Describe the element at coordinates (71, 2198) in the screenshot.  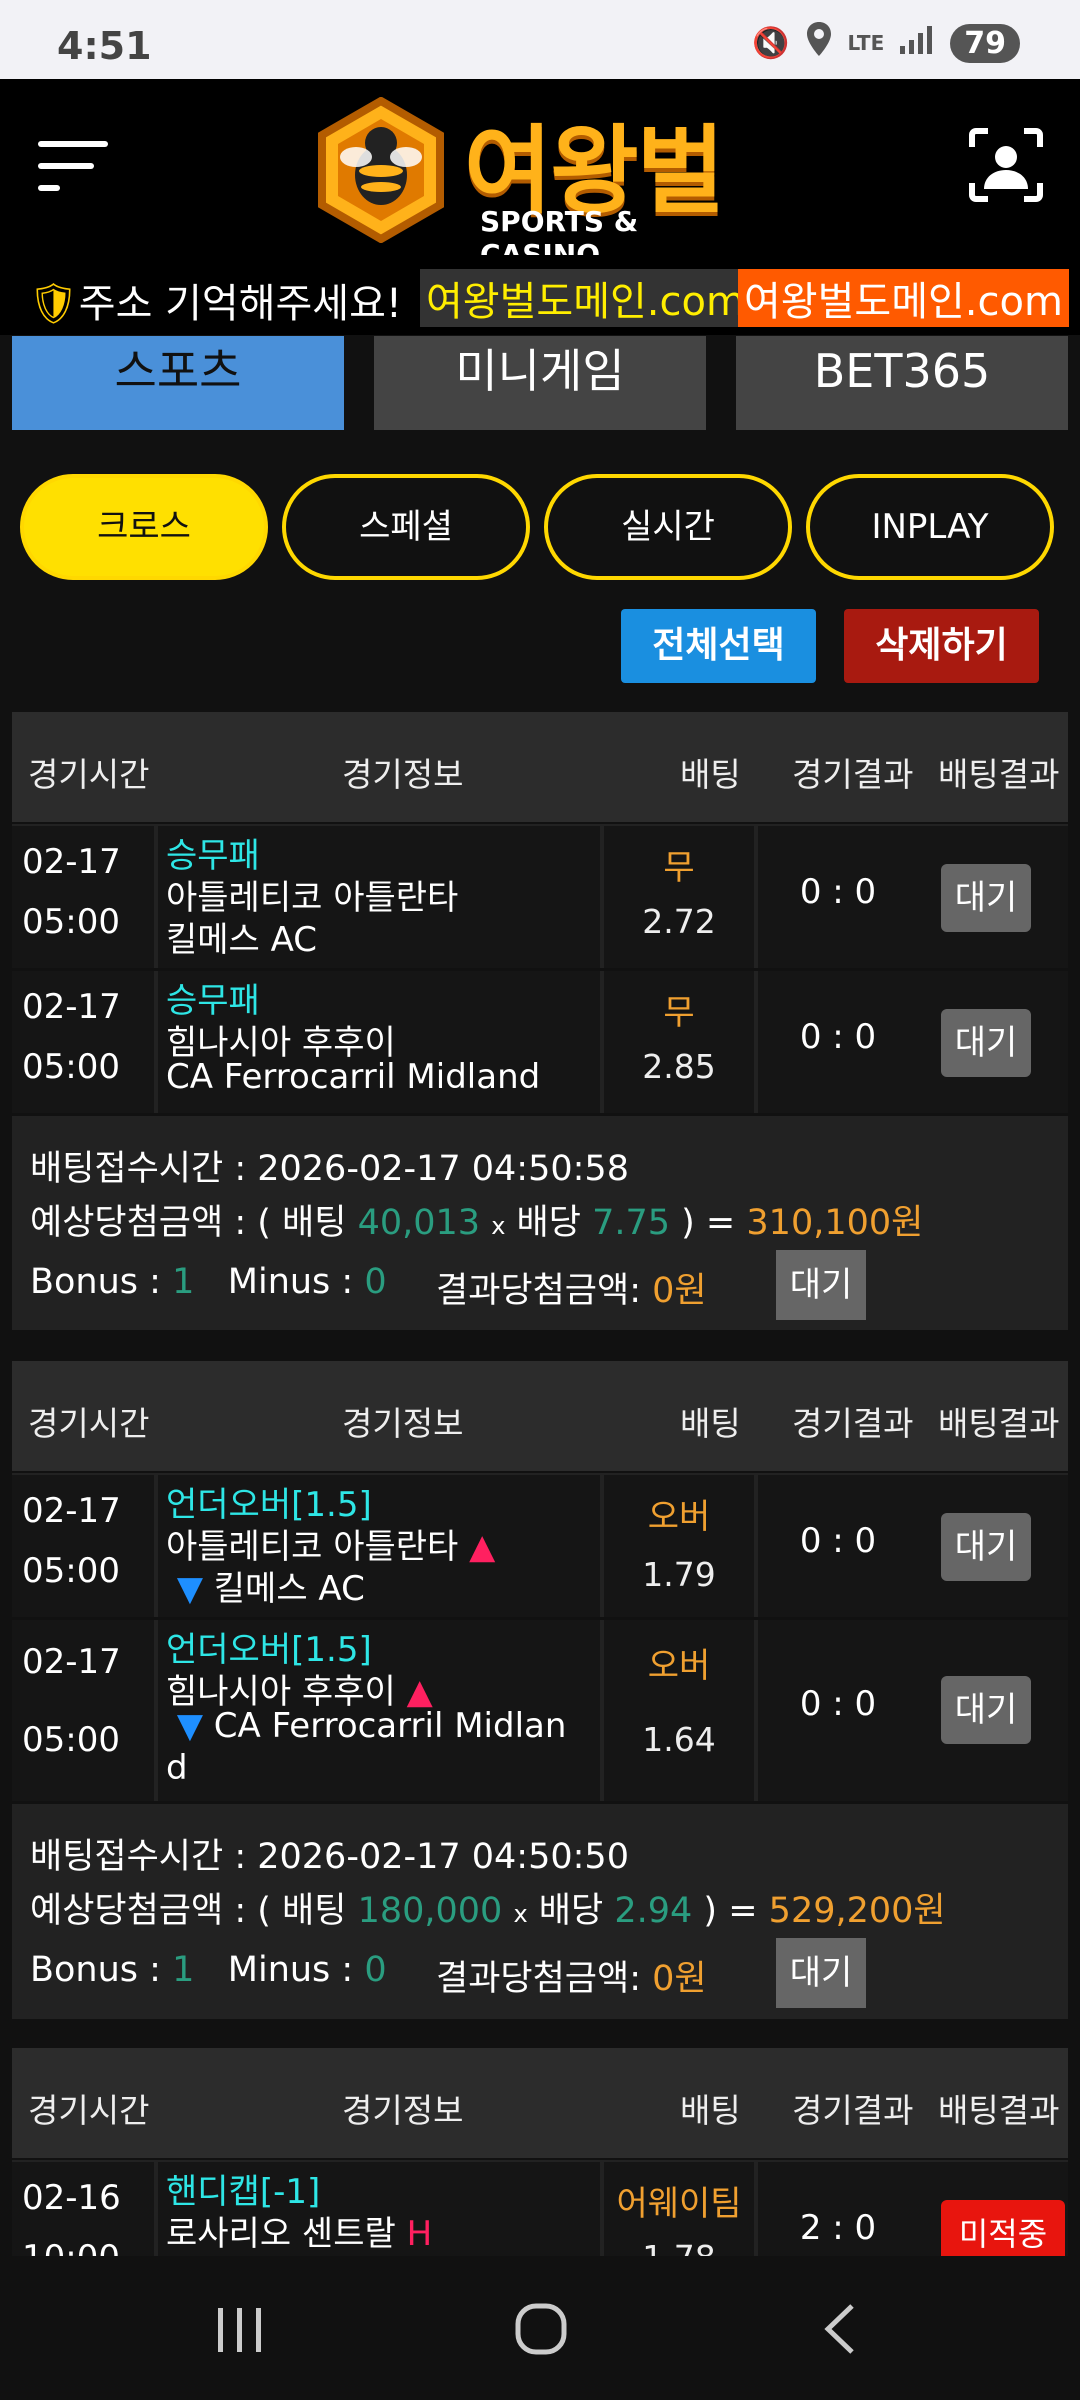
I see `game-date: 02-16` at that location.